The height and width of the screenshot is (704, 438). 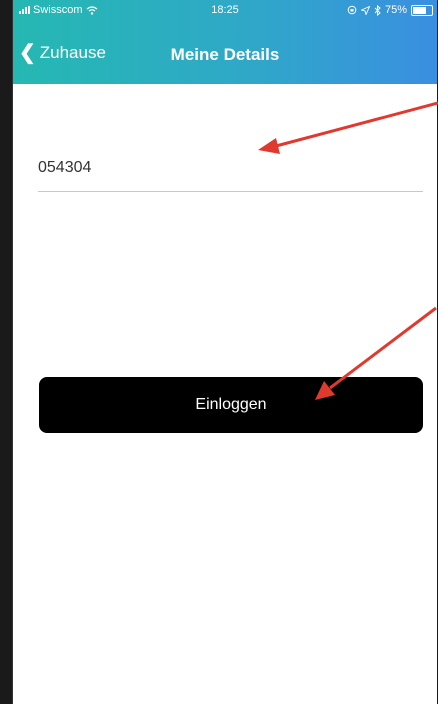 I want to click on location-icon, so click(x=365, y=10).